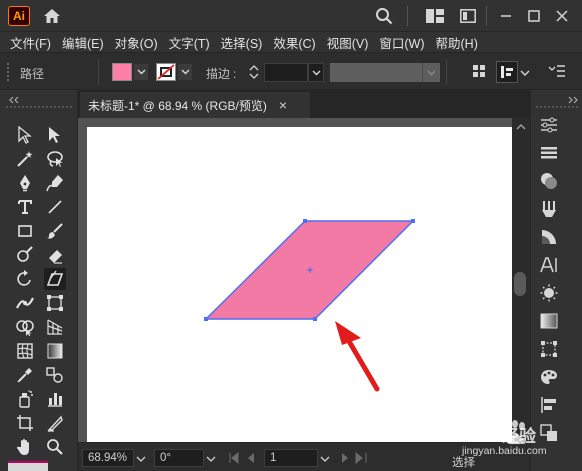 Image resolution: width=582 pixels, height=471 pixels. I want to click on gradient-tool-icon, so click(55, 351).